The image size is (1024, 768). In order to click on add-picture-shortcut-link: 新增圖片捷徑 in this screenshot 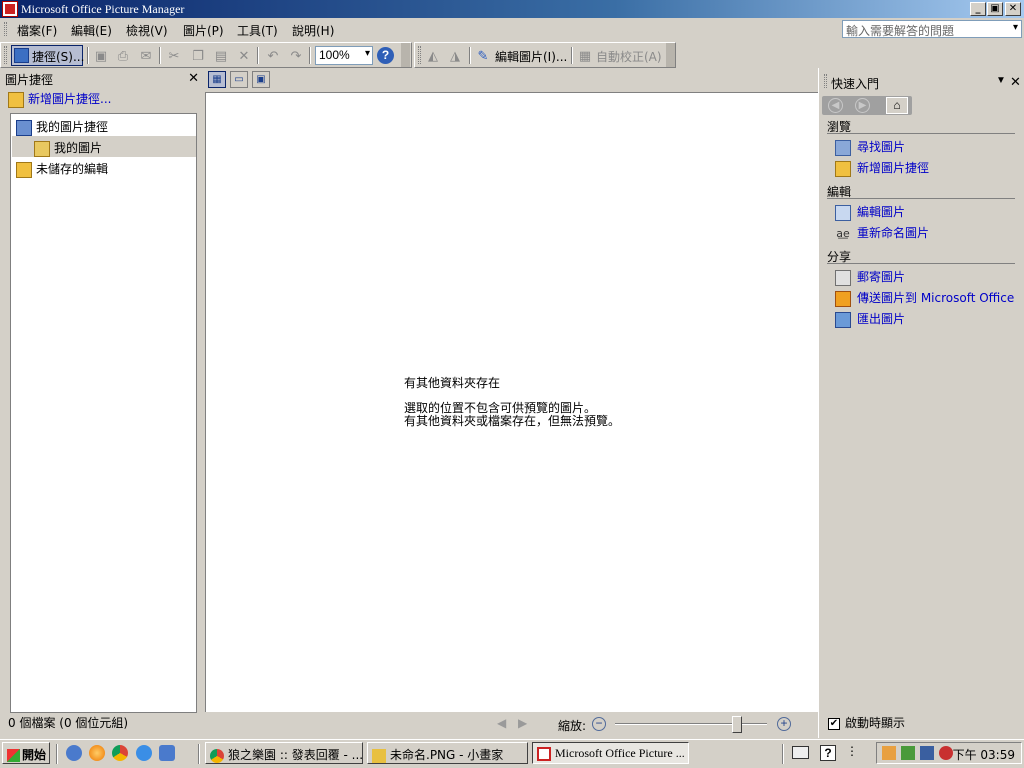, I will do `click(882, 168)`.